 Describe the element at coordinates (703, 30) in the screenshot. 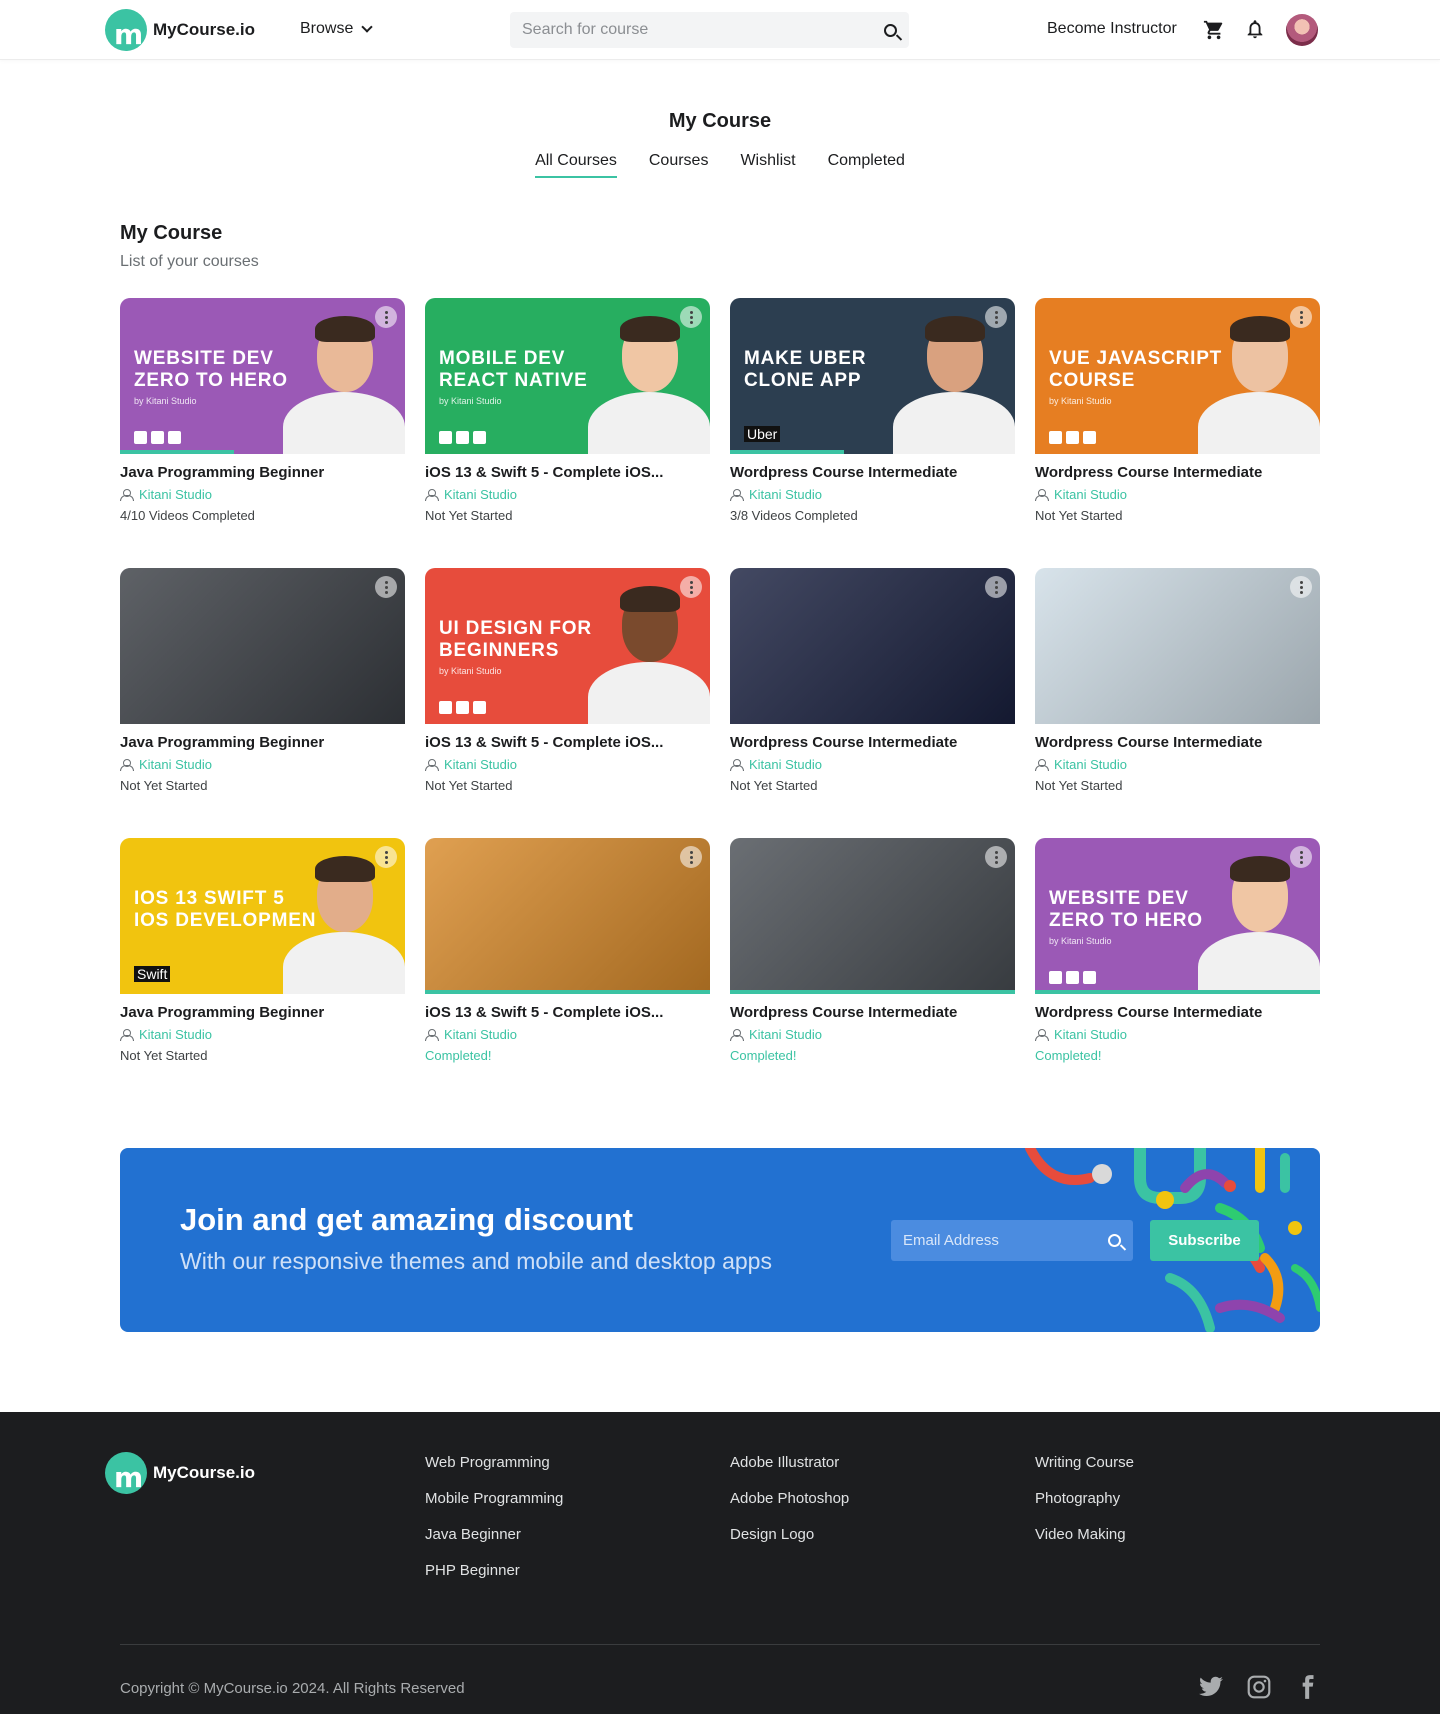

I see `search-input` at that location.